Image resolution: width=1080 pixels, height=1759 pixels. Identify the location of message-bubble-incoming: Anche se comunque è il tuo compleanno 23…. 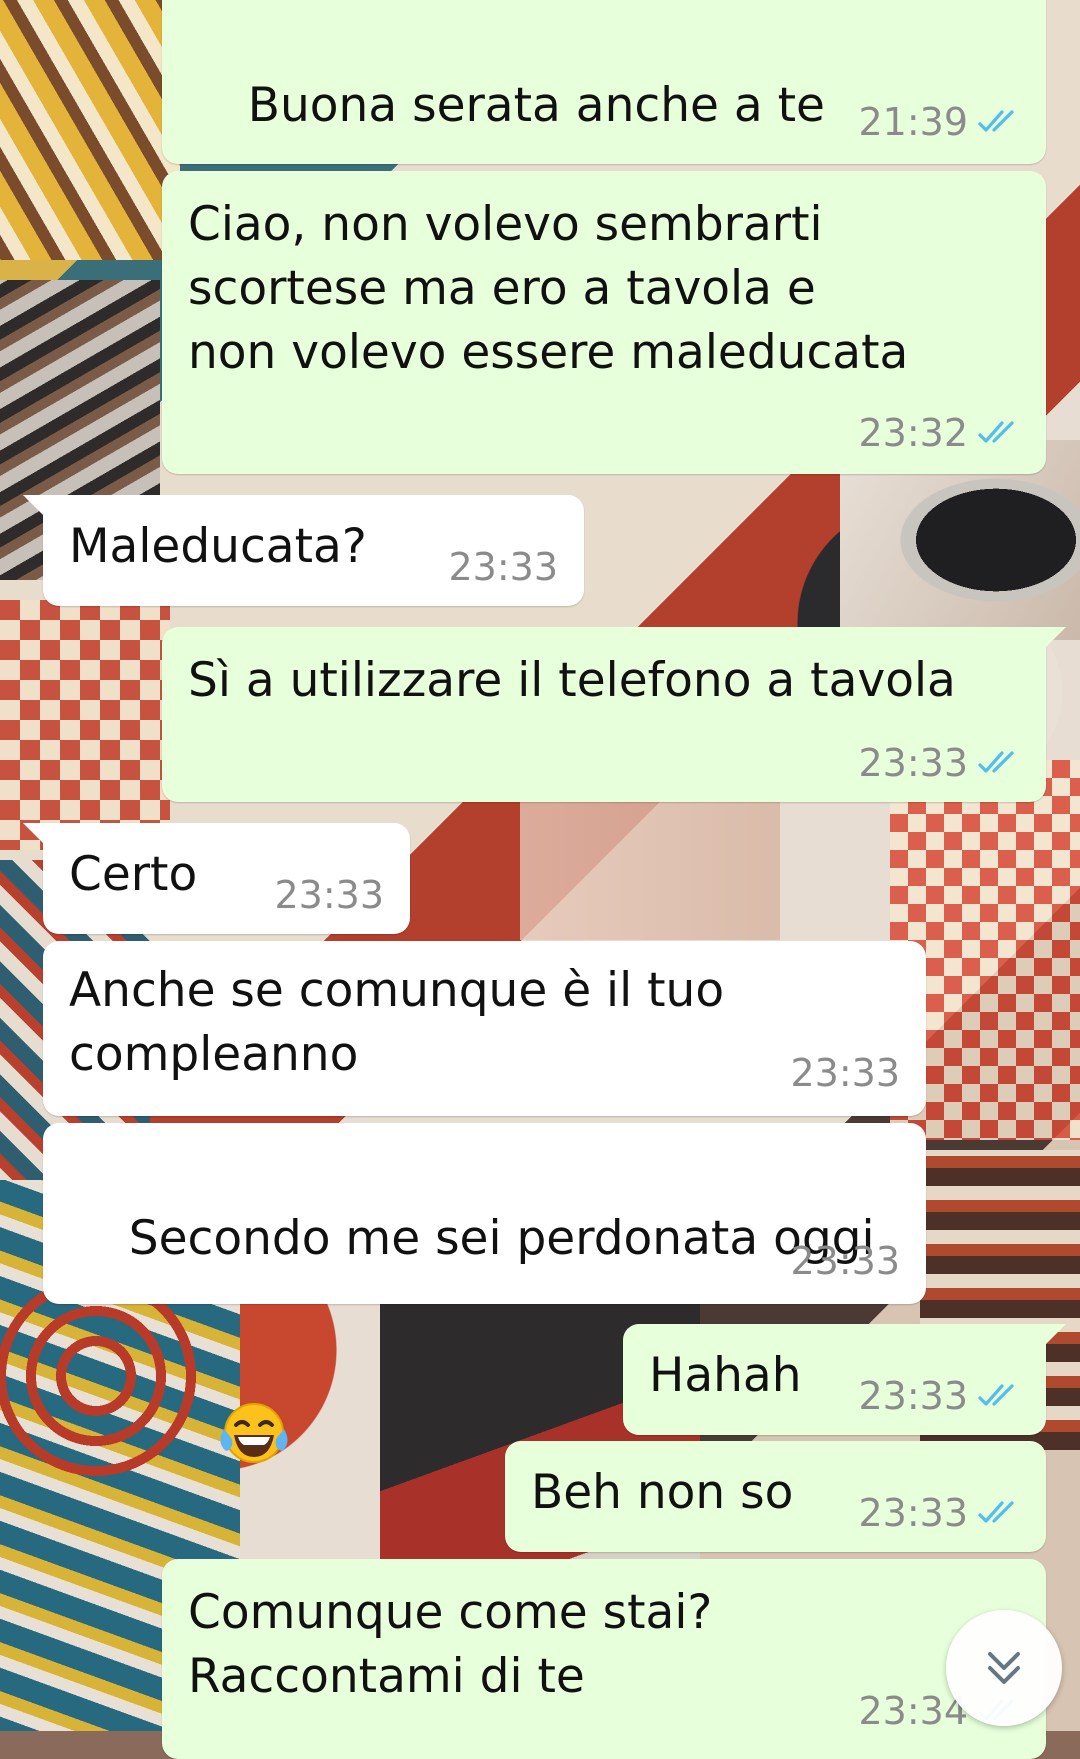
(484, 1028).